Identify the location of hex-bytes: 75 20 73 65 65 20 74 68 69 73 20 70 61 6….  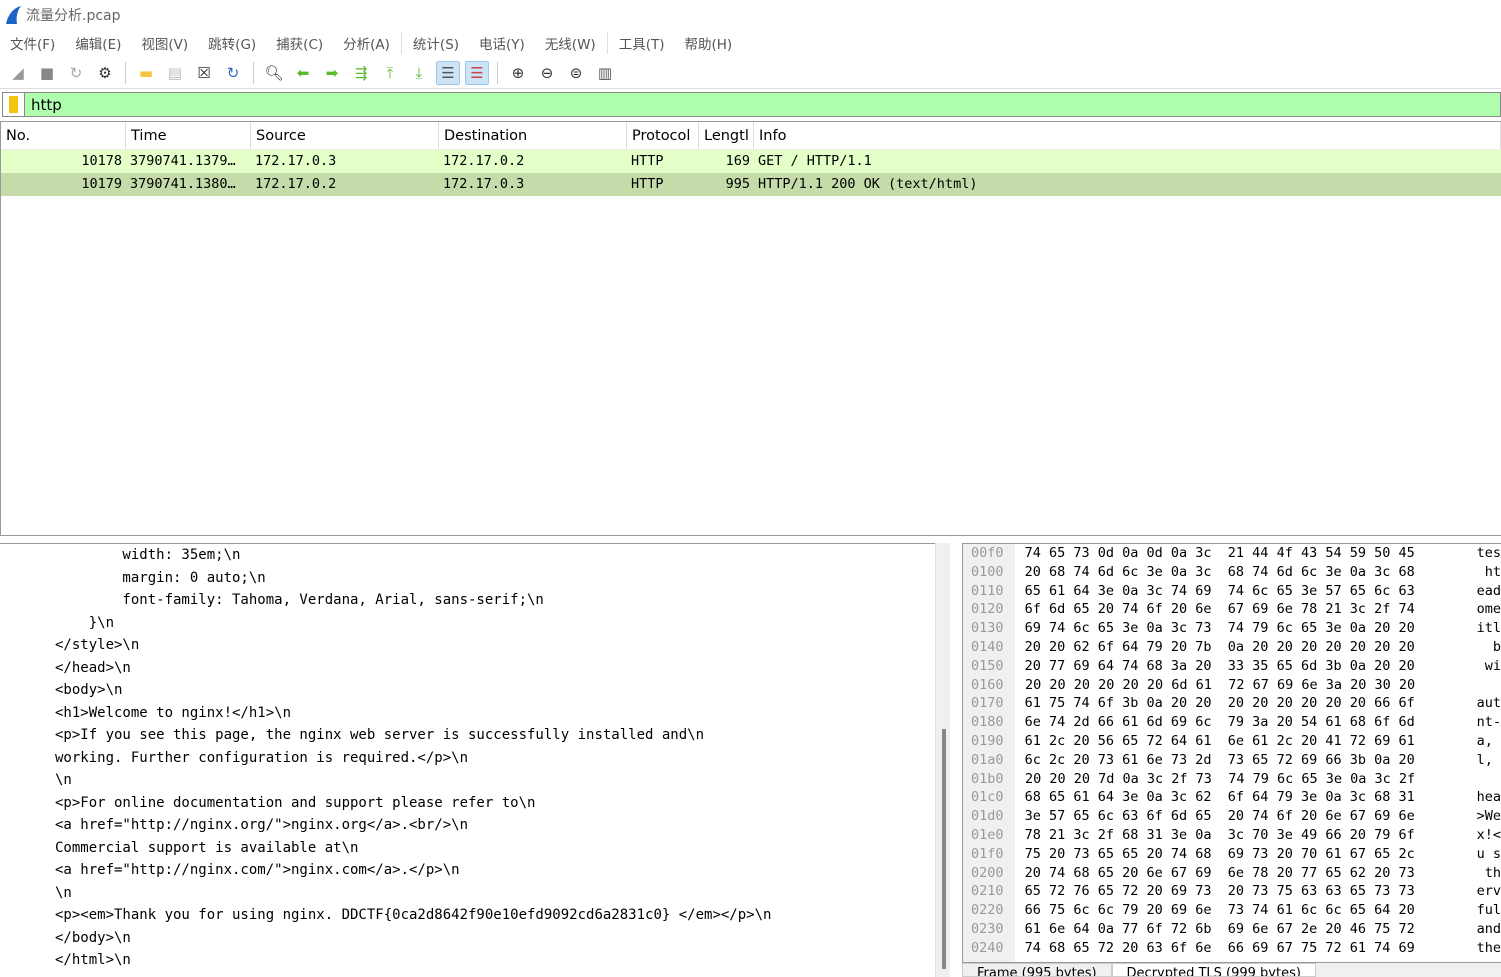
(1240, 854).